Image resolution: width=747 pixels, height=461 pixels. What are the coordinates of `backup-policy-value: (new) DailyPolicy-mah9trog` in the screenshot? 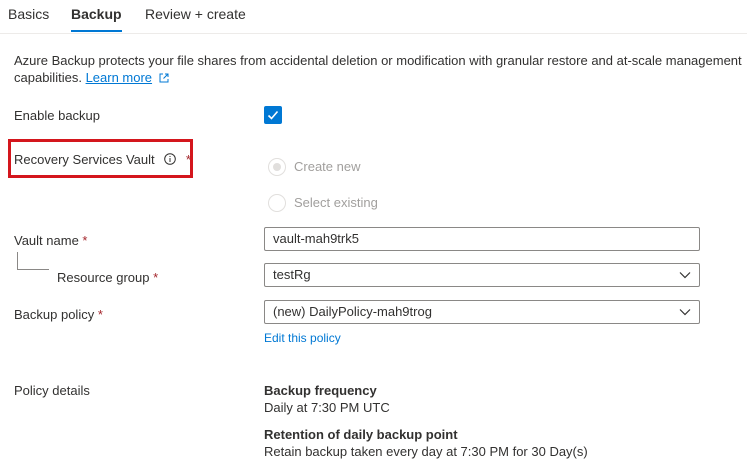 It's located at (352, 311).